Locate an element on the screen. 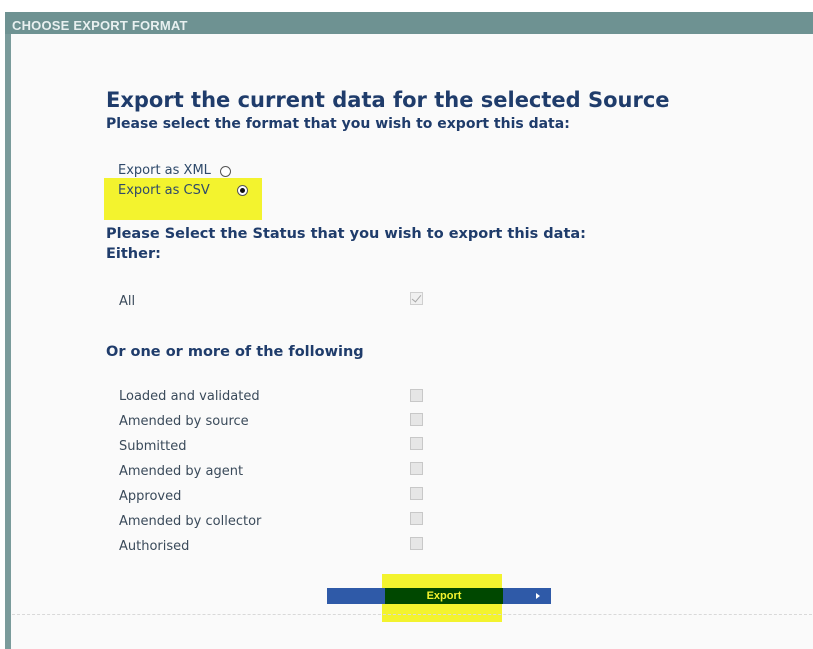  csv-option-label: Export as CSV is located at coordinates (164, 190).